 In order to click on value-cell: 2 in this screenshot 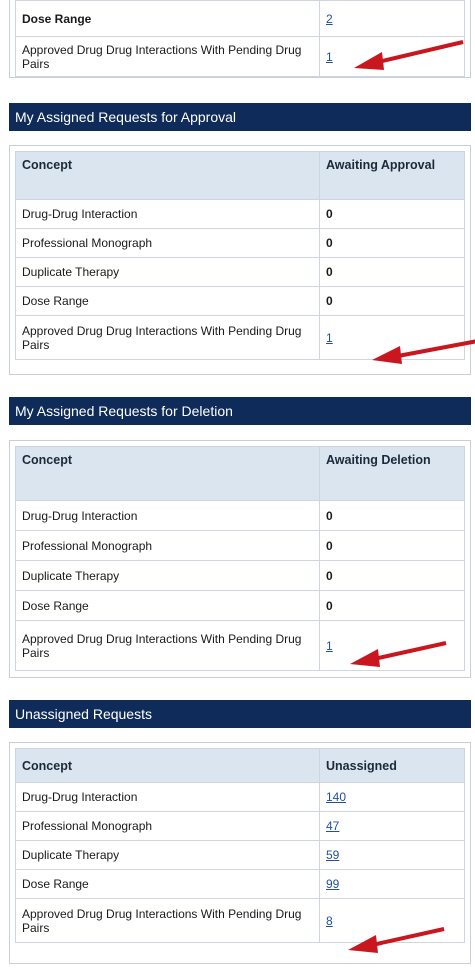, I will do `click(392, 18)`.